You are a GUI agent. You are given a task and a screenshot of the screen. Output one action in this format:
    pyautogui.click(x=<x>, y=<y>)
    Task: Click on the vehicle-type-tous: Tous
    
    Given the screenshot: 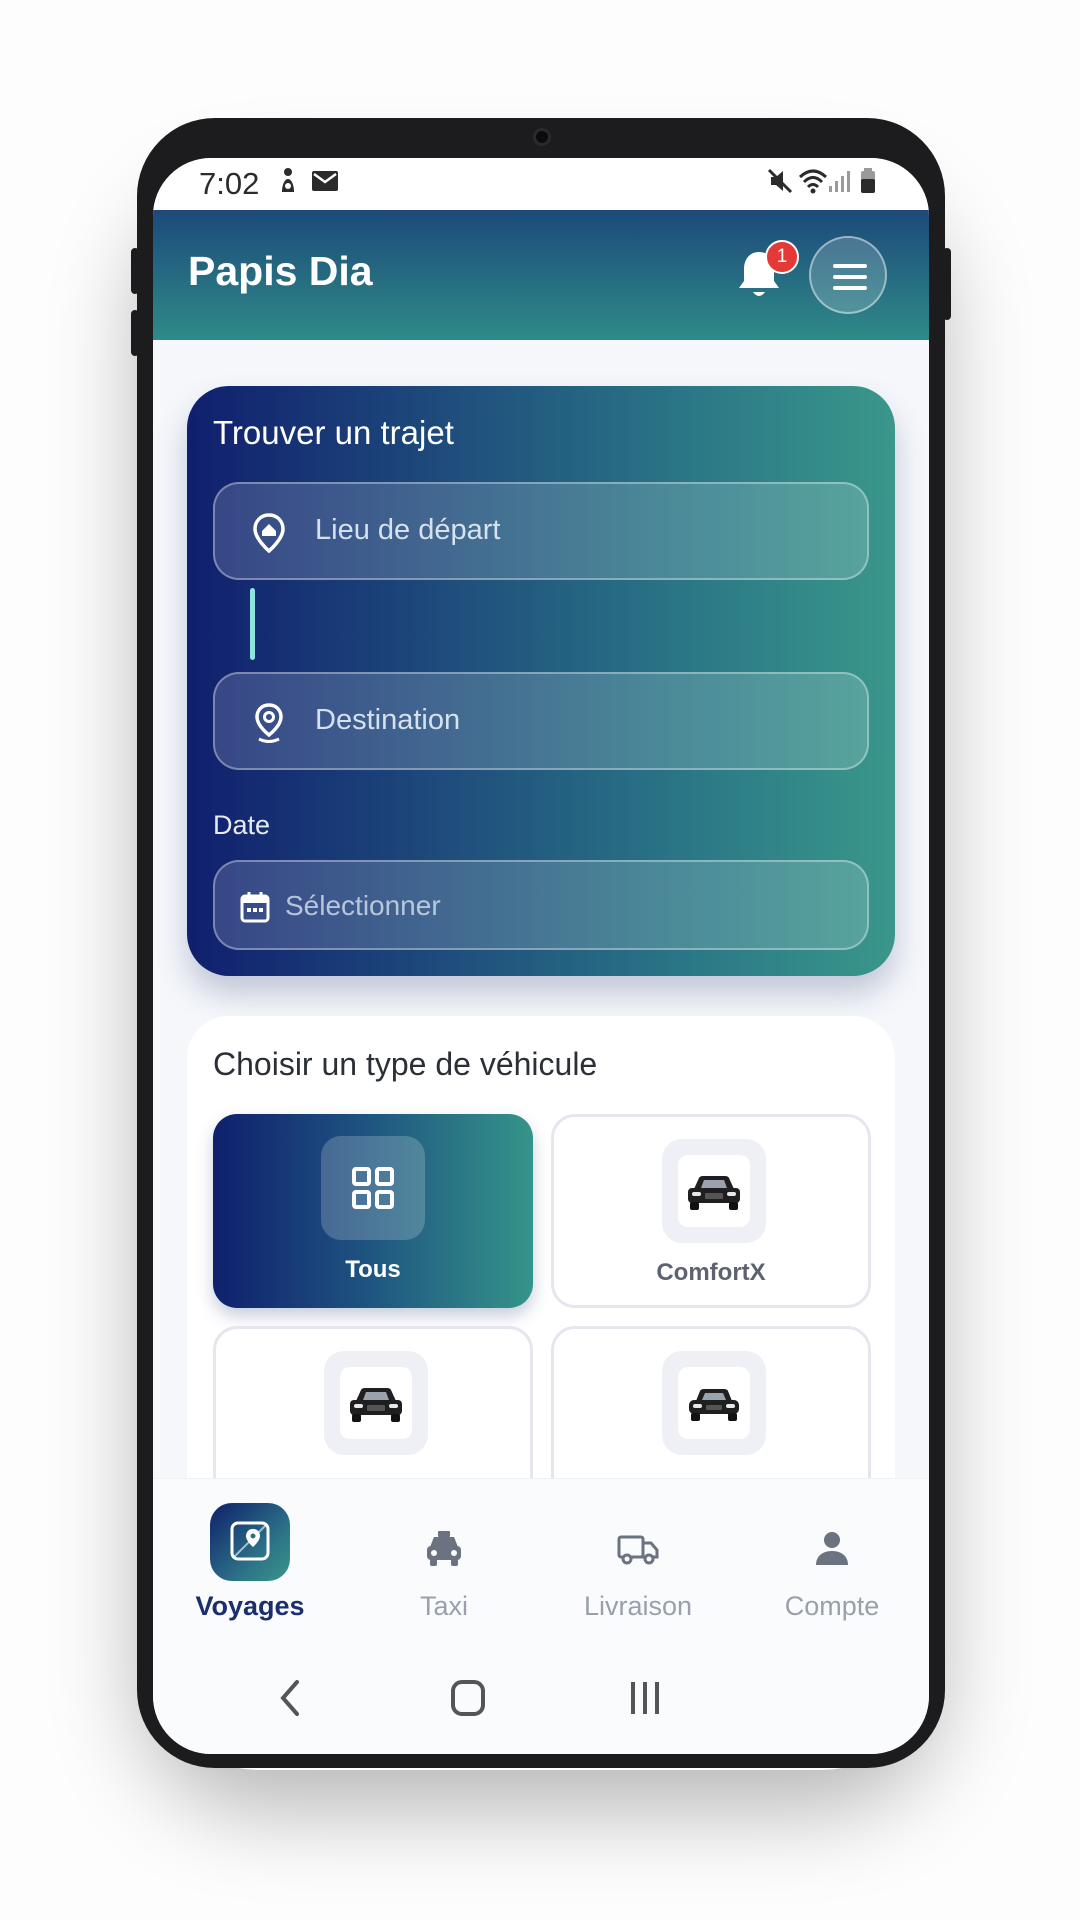 What is the action you would take?
    pyautogui.click(x=373, y=1211)
    